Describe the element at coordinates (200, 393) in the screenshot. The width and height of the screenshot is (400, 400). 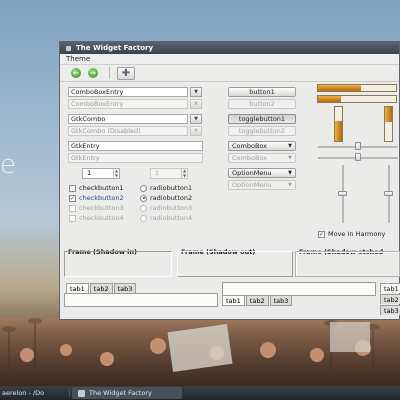
I see `taskbar: aerelon - /Do The Widget Factory` at that location.